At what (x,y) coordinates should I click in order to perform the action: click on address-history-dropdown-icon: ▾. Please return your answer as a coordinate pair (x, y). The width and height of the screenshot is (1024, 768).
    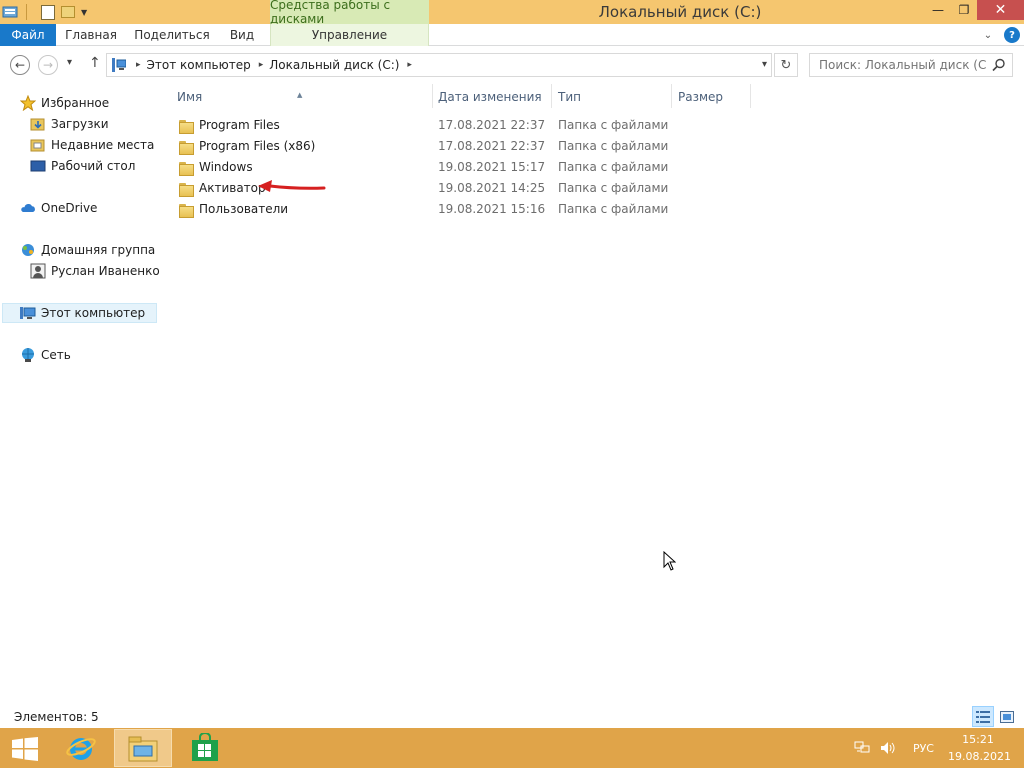
    Looking at the image, I should click on (764, 64).